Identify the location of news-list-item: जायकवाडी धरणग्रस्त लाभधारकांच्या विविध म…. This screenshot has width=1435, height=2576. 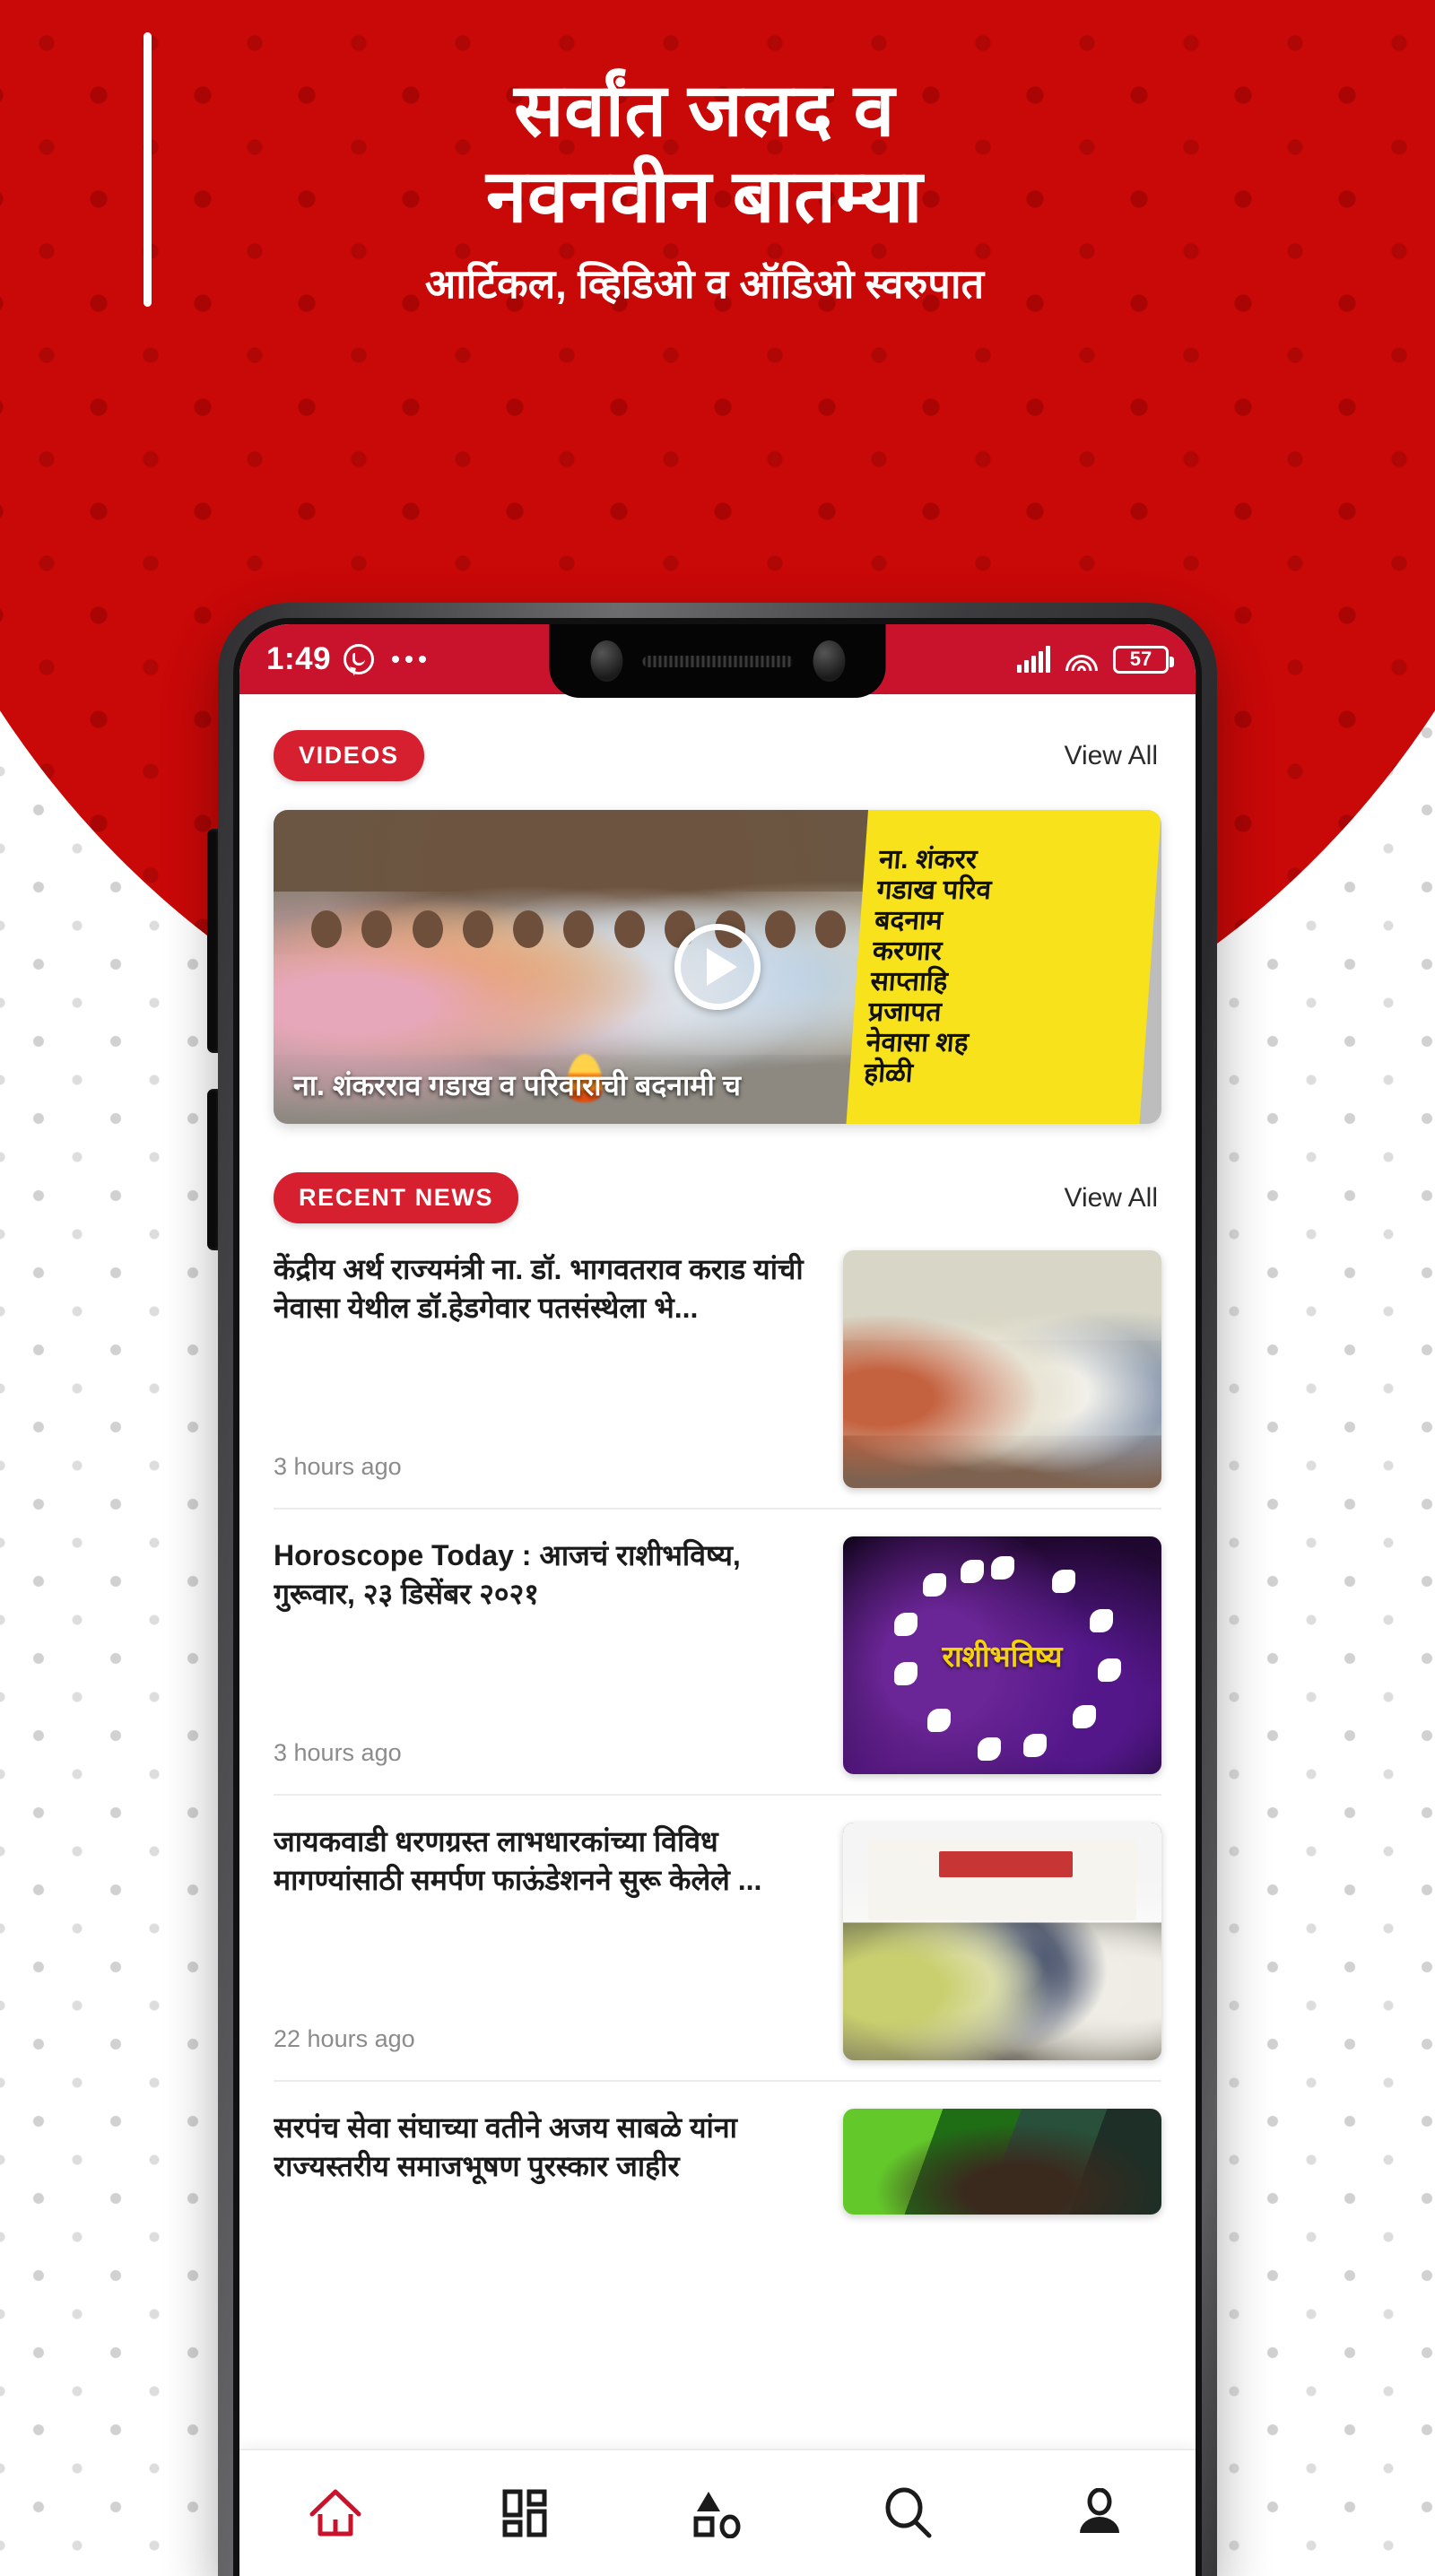
(717, 1939).